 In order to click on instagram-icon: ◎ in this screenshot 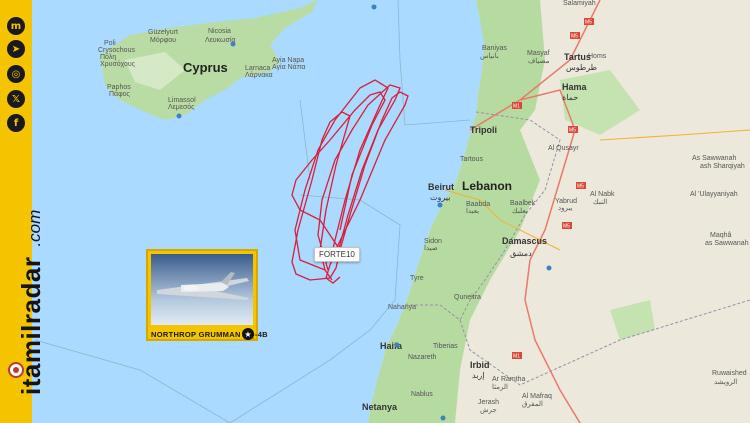, I will do `click(16, 74)`.